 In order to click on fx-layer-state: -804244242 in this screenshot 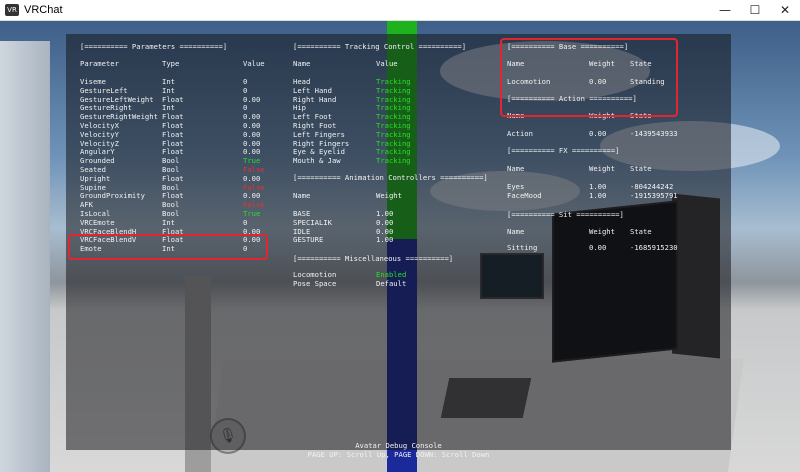, I will do `click(652, 186)`.